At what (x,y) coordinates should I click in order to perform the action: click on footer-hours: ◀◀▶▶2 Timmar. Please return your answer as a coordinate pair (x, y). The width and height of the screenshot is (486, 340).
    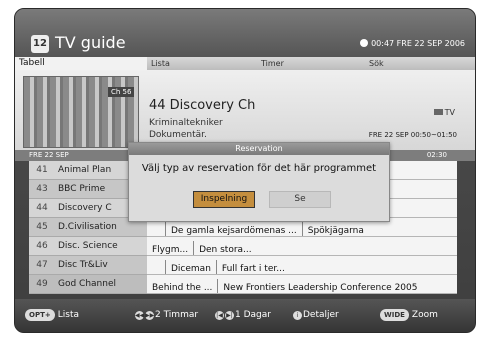
    Looking at the image, I should click on (166, 315).